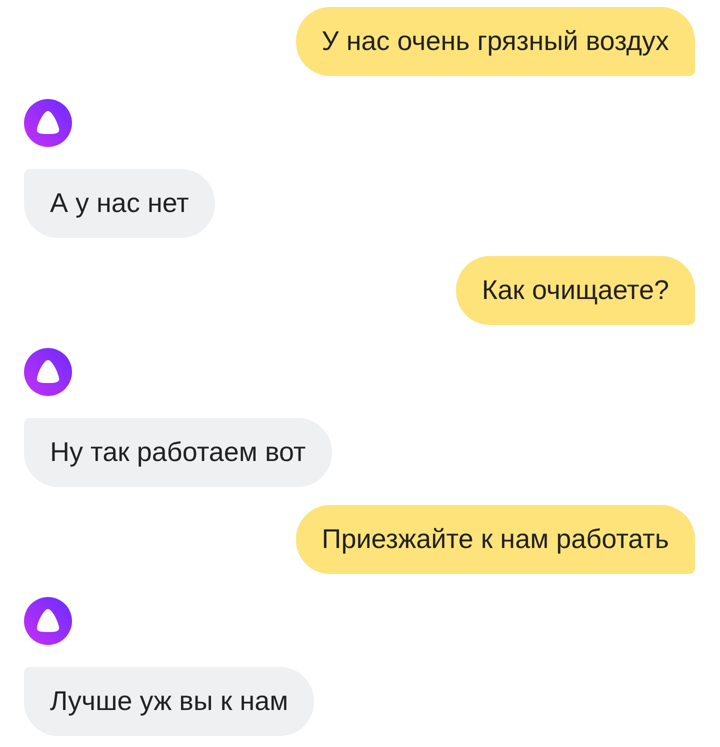  Describe the element at coordinates (119, 203) in the screenshot. I see `assistant-message: А у нас нет` at that location.